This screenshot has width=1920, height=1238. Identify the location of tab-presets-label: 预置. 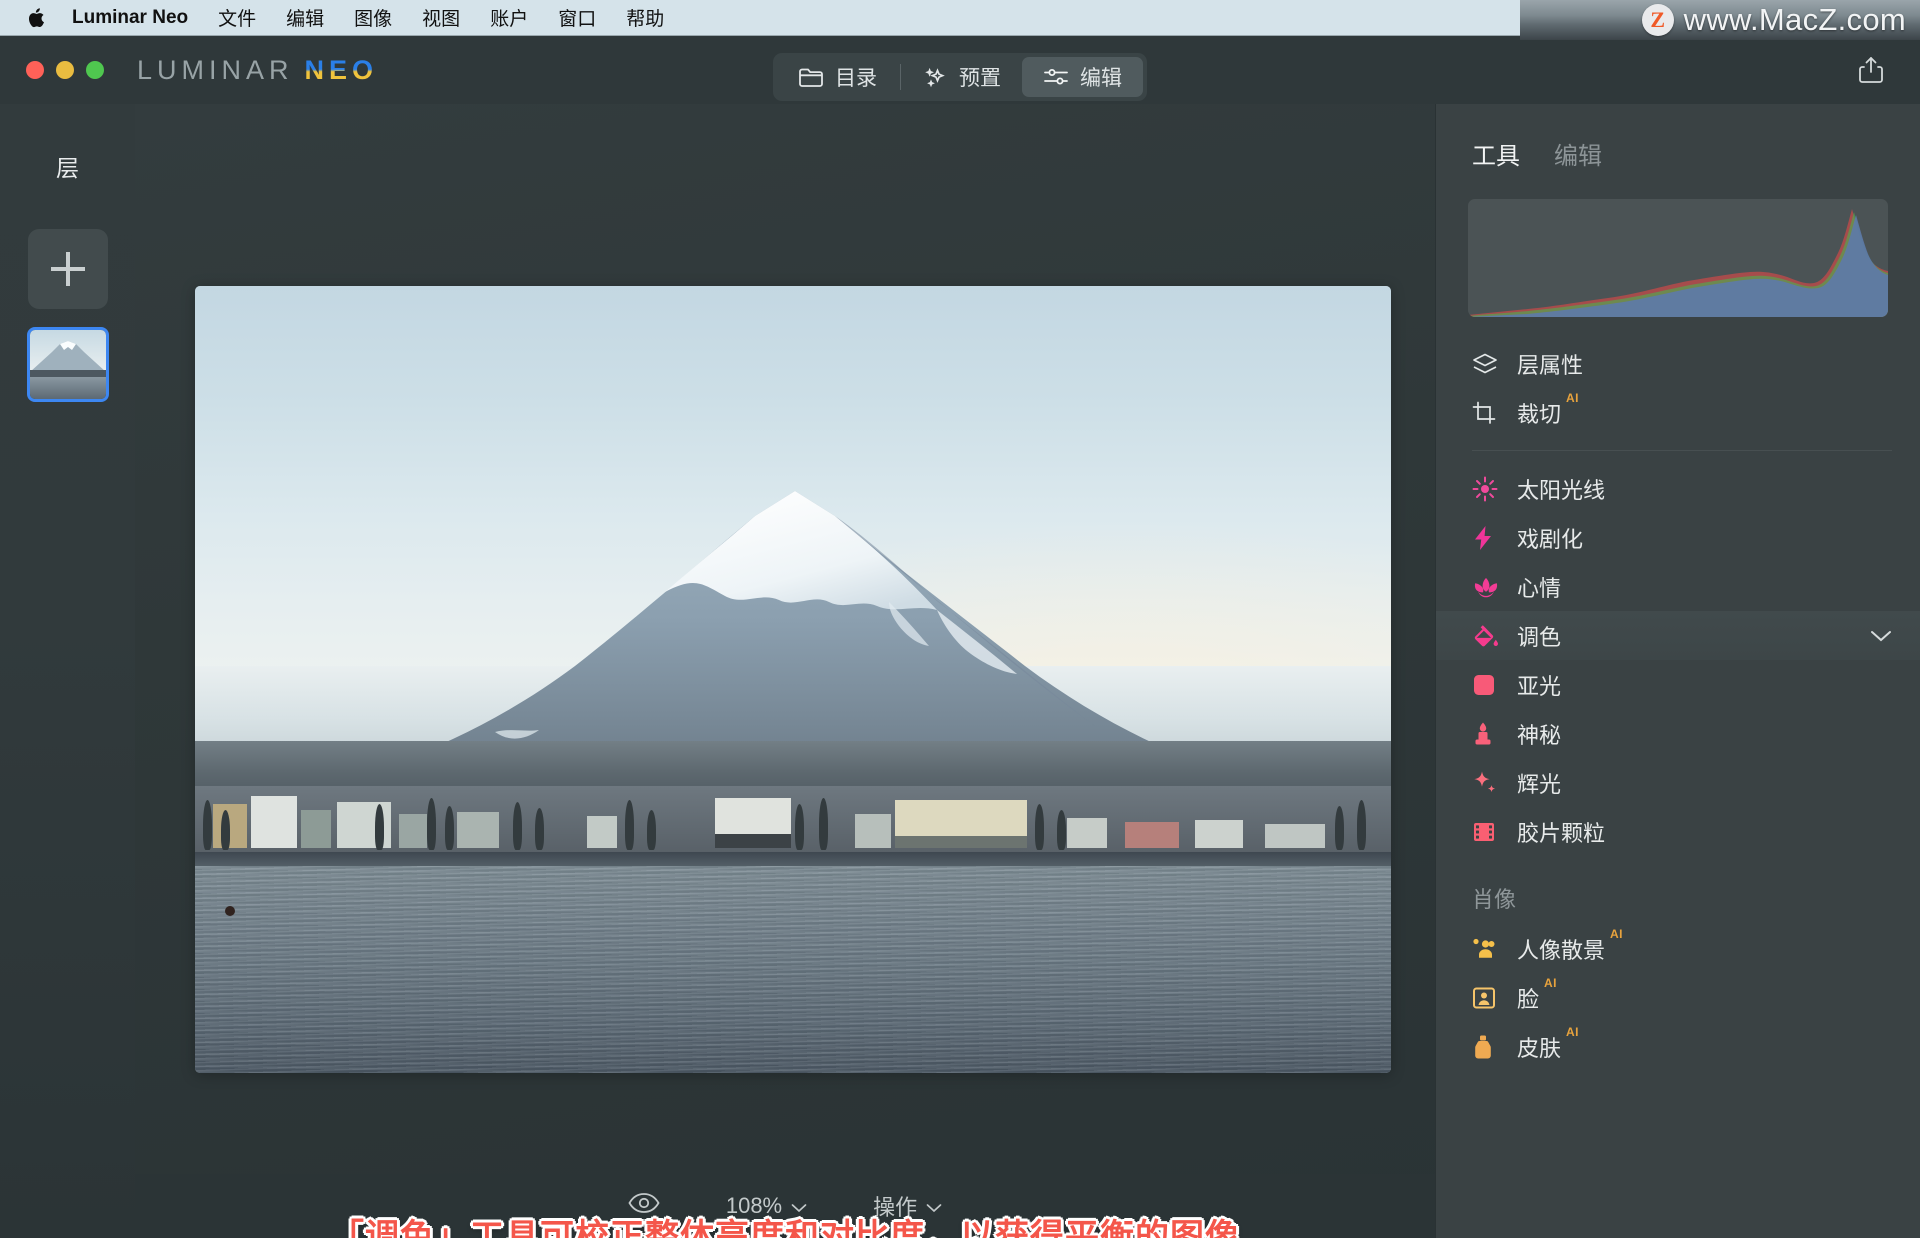
(980, 78).